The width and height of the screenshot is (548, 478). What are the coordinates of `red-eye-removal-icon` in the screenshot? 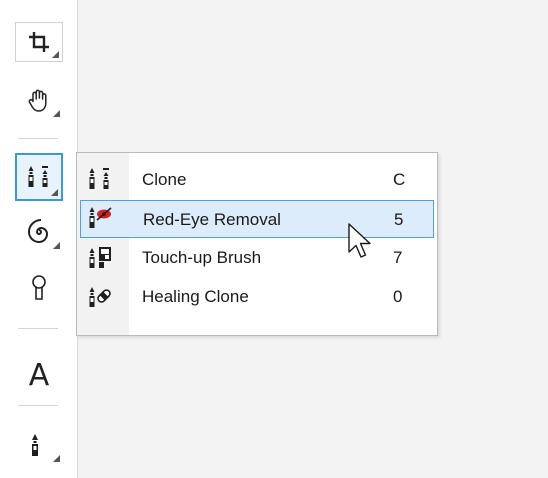 It's located at (100, 217).